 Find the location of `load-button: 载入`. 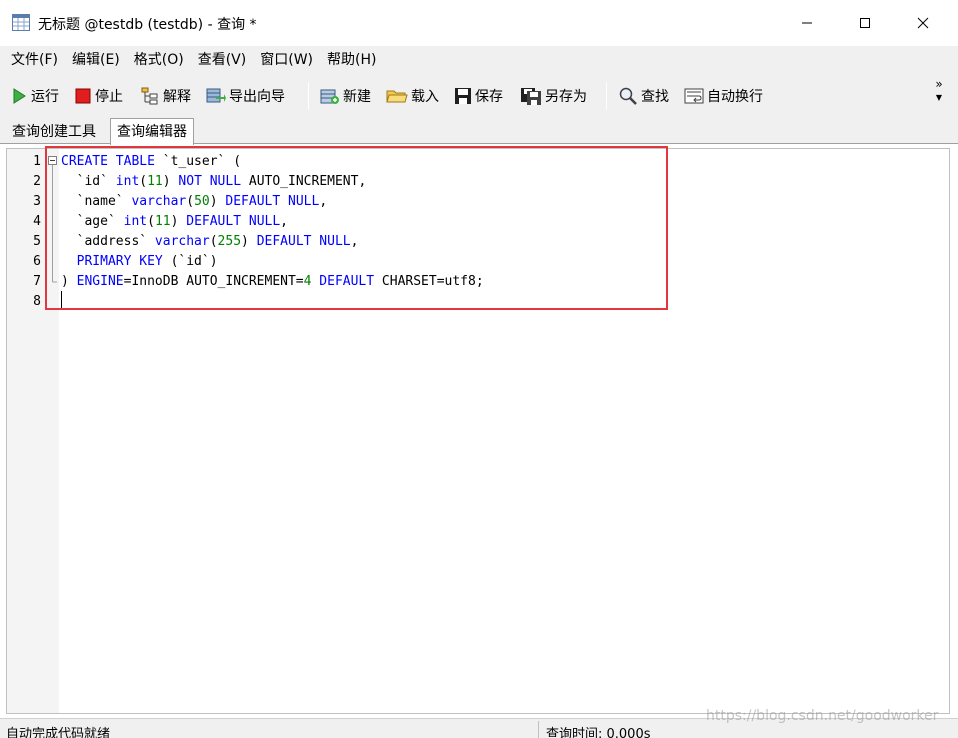

load-button: 载入 is located at coordinates (412, 96).